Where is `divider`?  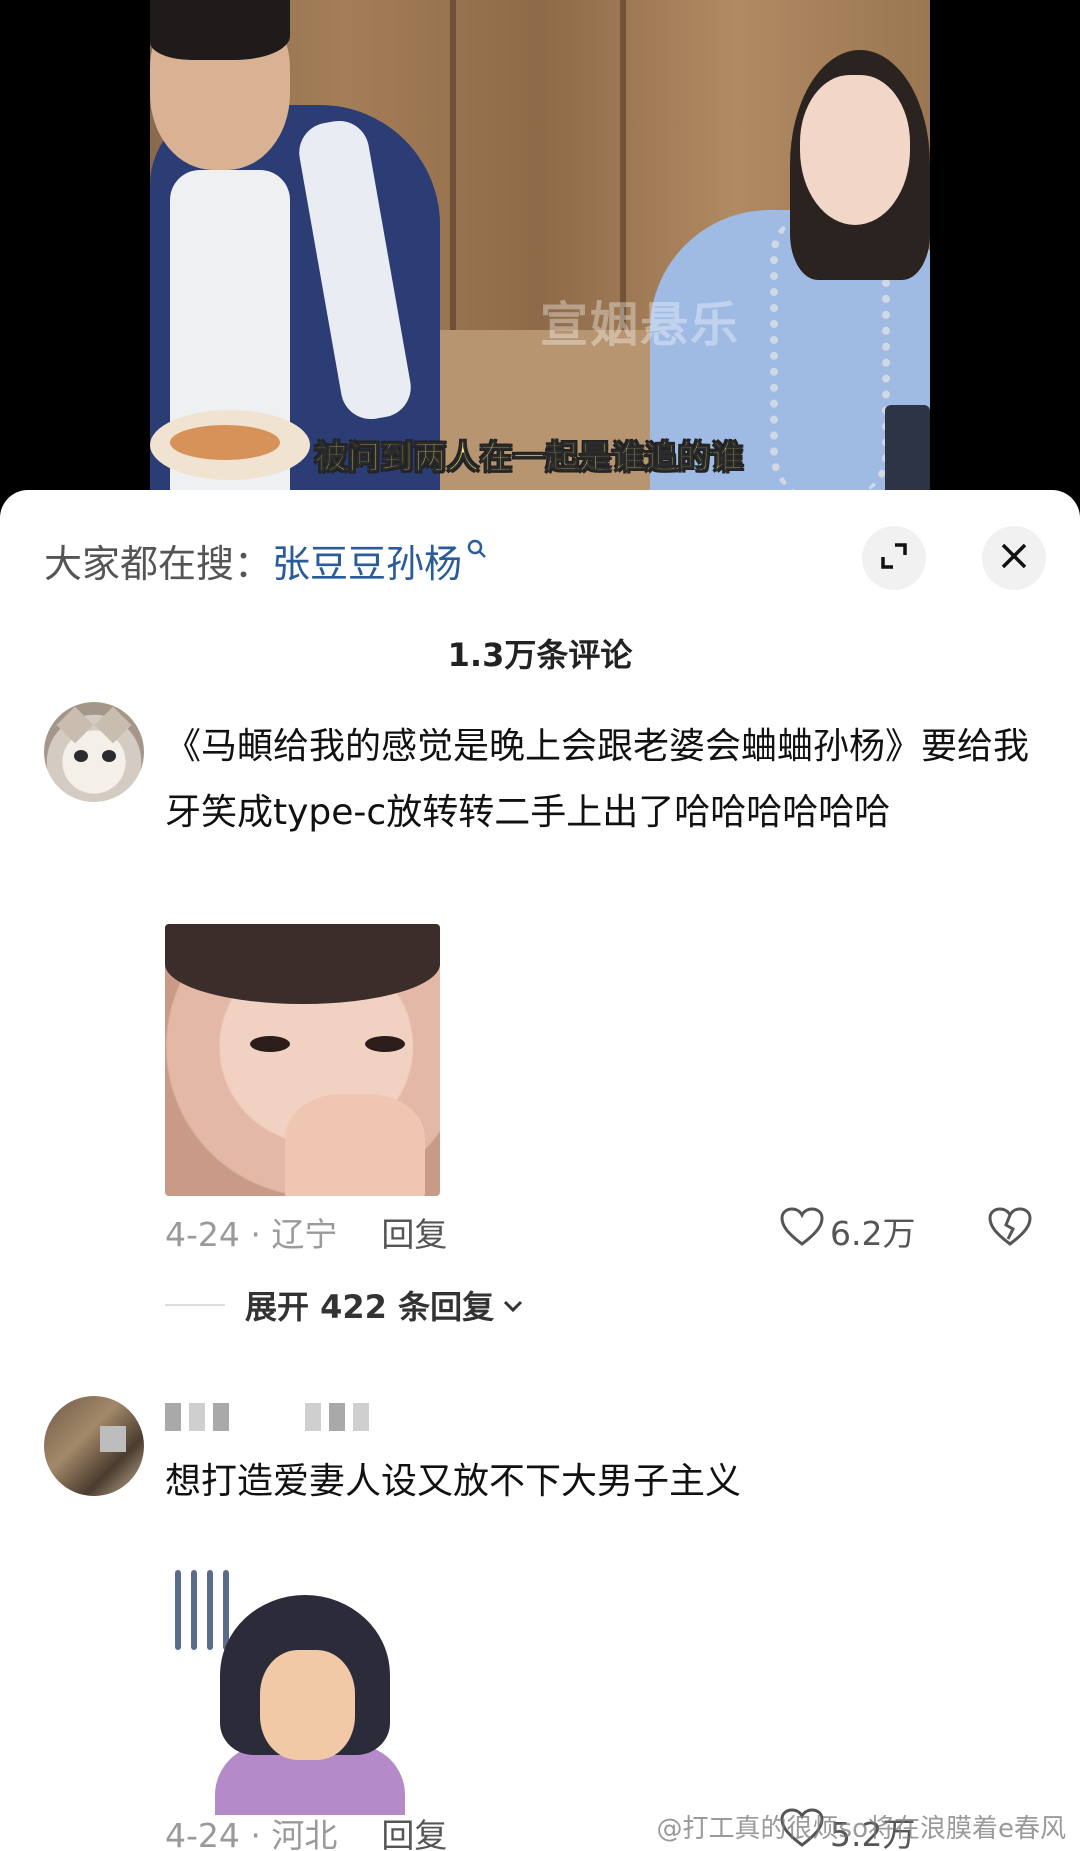
divider is located at coordinates (195, 1305).